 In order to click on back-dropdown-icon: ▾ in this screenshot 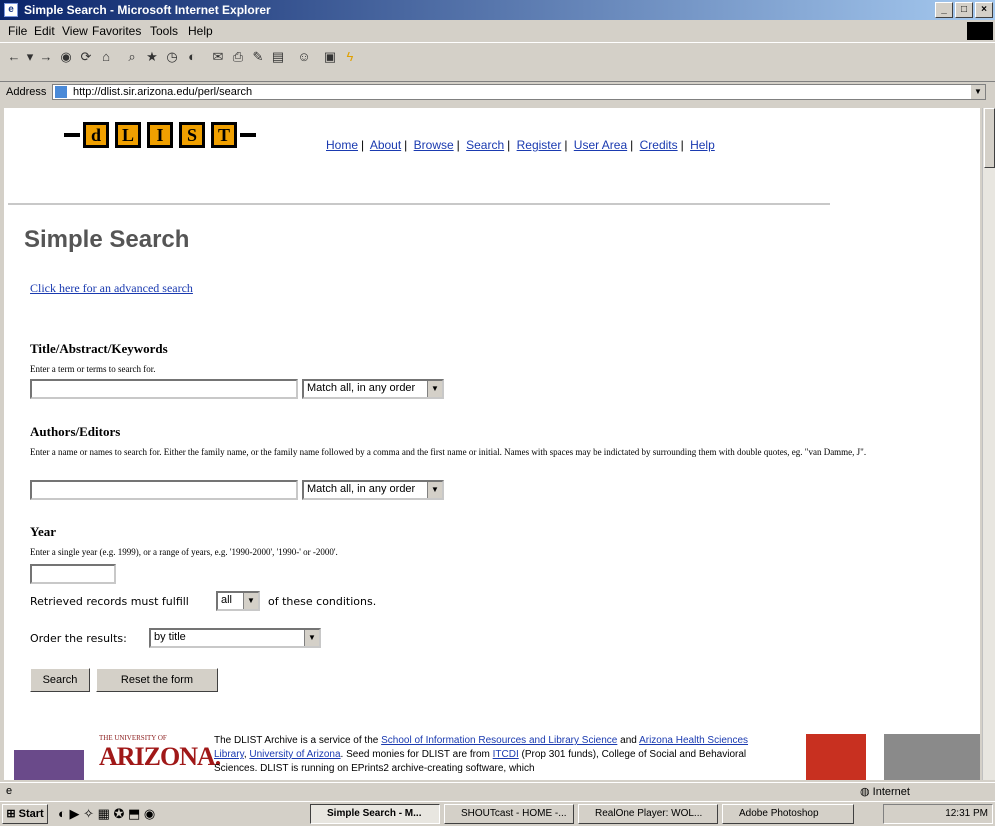, I will do `click(30, 57)`.